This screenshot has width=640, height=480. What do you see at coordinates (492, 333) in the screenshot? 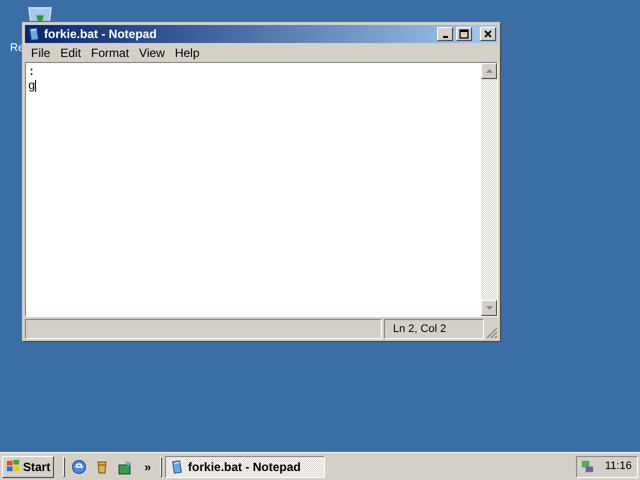
I see `resize-grip-icon` at bounding box center [492, 333].